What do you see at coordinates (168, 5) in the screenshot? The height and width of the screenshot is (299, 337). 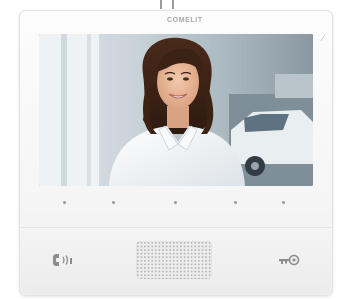 I see `mount-bracket` at bounding box center [168, 5].